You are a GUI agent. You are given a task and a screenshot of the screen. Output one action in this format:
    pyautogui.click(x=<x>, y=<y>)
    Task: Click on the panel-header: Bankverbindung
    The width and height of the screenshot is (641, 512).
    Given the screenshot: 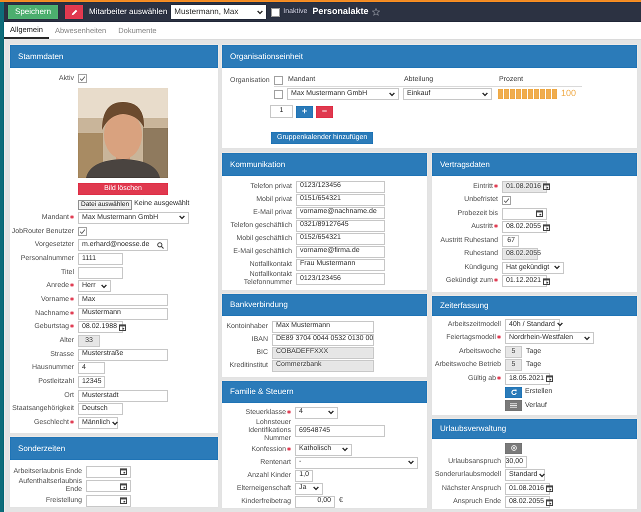 What is the action you would take?
    pyautogui.click(x=324, y=305)
    